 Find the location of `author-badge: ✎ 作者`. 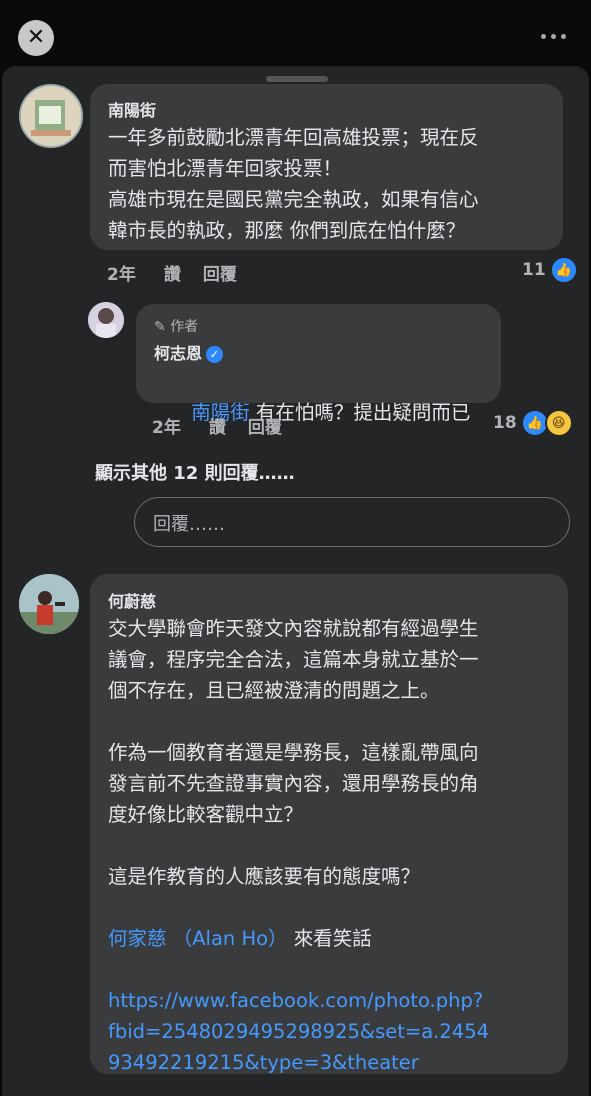

author-badge: ✎ 作者 is located at coordinates (176, 327).